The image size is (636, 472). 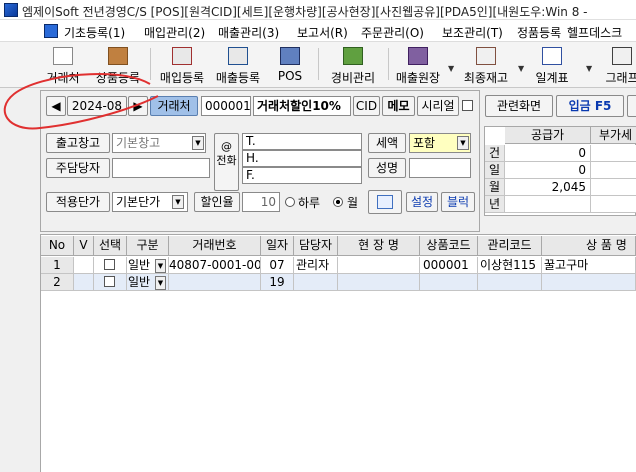 I want to click on grid-header-product-name: 상 품 명, so click(x=589, y=246).